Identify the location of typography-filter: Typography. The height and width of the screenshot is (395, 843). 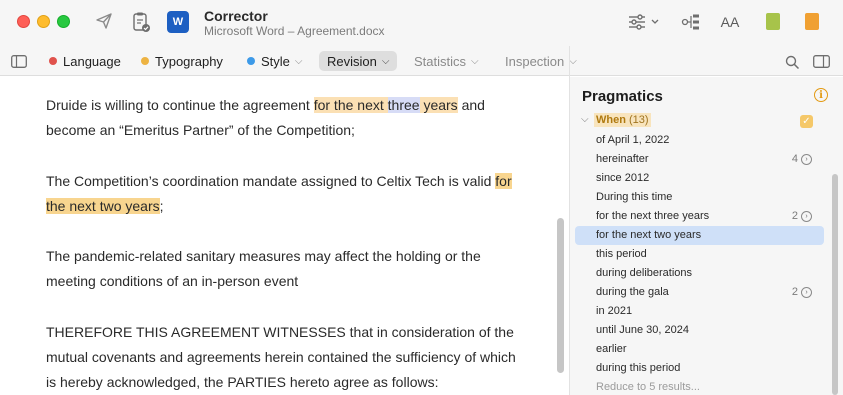
(182, 61).